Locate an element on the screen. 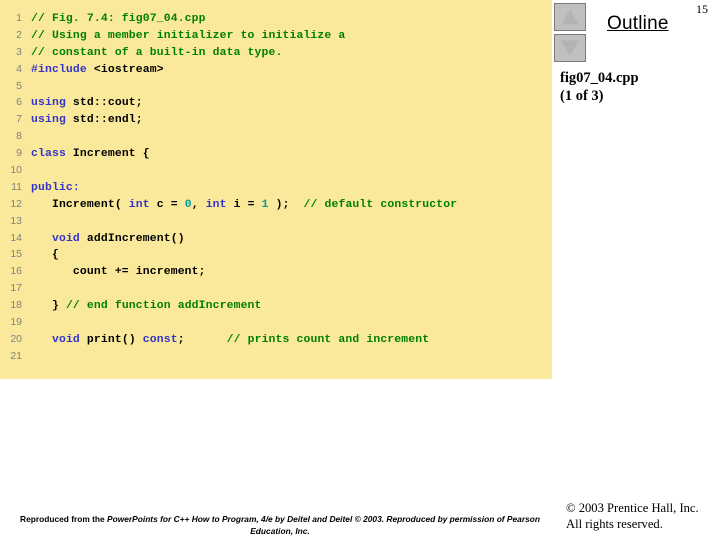 This screenshot has width=720, height=540. code-token-comment: // end function addIncrement is located at coordinates (163, 306).